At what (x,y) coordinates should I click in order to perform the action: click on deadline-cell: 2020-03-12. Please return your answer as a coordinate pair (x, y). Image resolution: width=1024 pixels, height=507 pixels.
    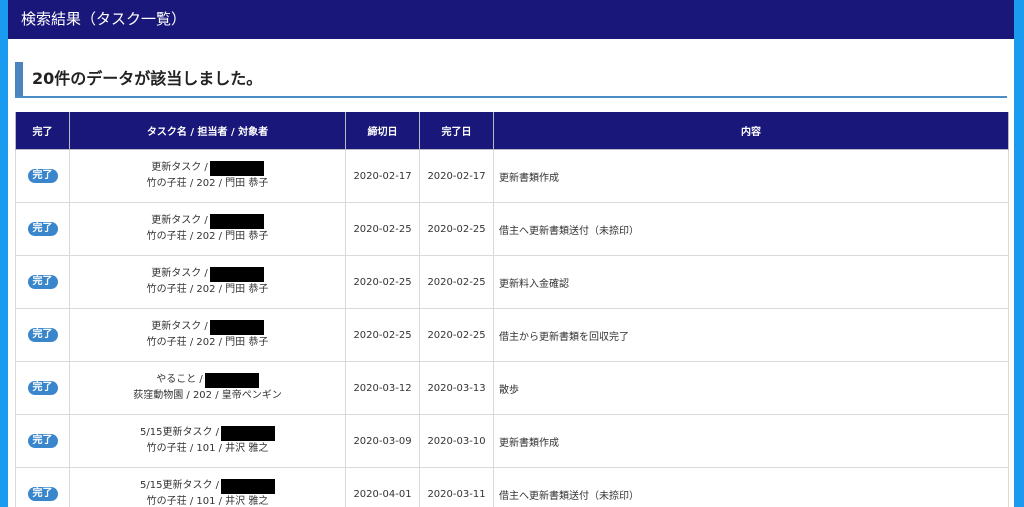
    Looking at the image, I should click on (382, 388).